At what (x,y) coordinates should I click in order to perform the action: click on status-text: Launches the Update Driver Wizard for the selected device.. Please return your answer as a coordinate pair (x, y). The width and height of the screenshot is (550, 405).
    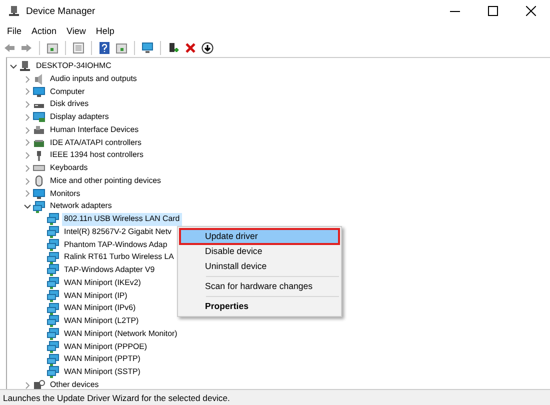
    Looking at the image, I should click on (116, 397).